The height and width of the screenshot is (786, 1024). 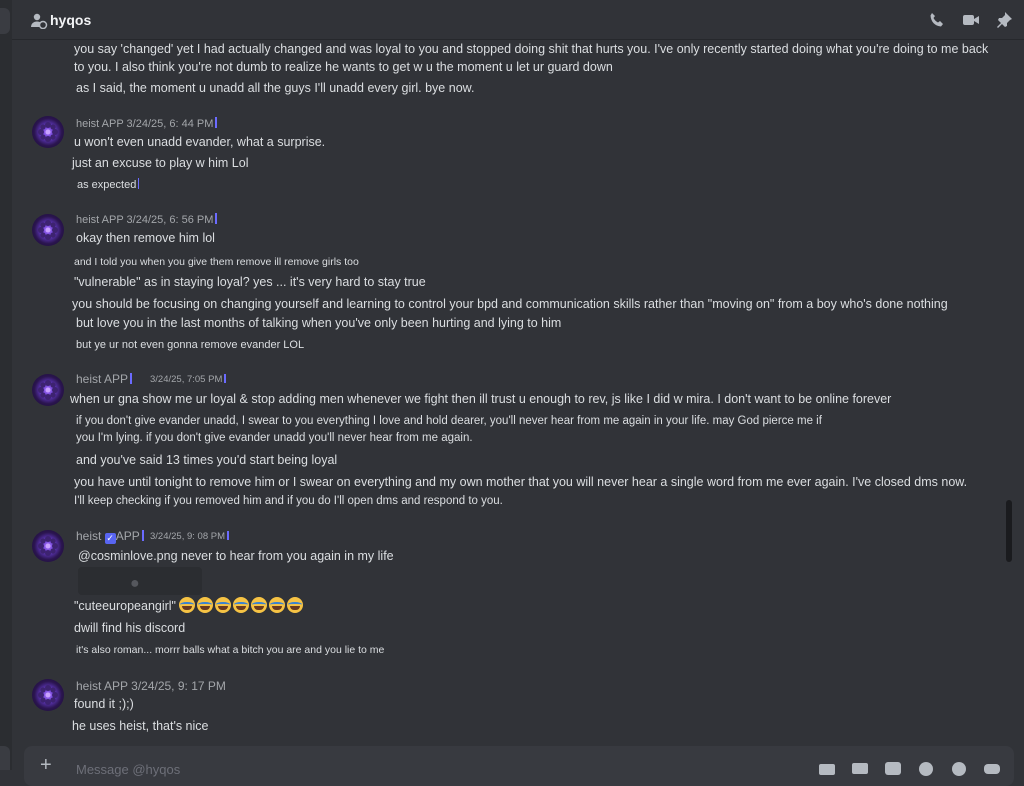 What do you see at coordinates (971, 20) in the screenshot?
I see `video-icon` at bounding box center [971, 20].